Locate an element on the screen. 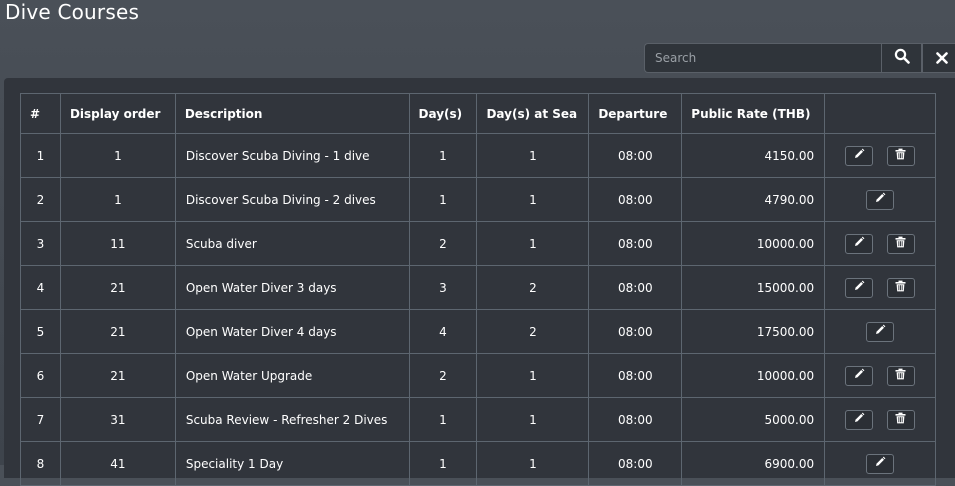  cell-description: Scuba Review - Refresher 2 Dives is located at coordinates (292, 419).